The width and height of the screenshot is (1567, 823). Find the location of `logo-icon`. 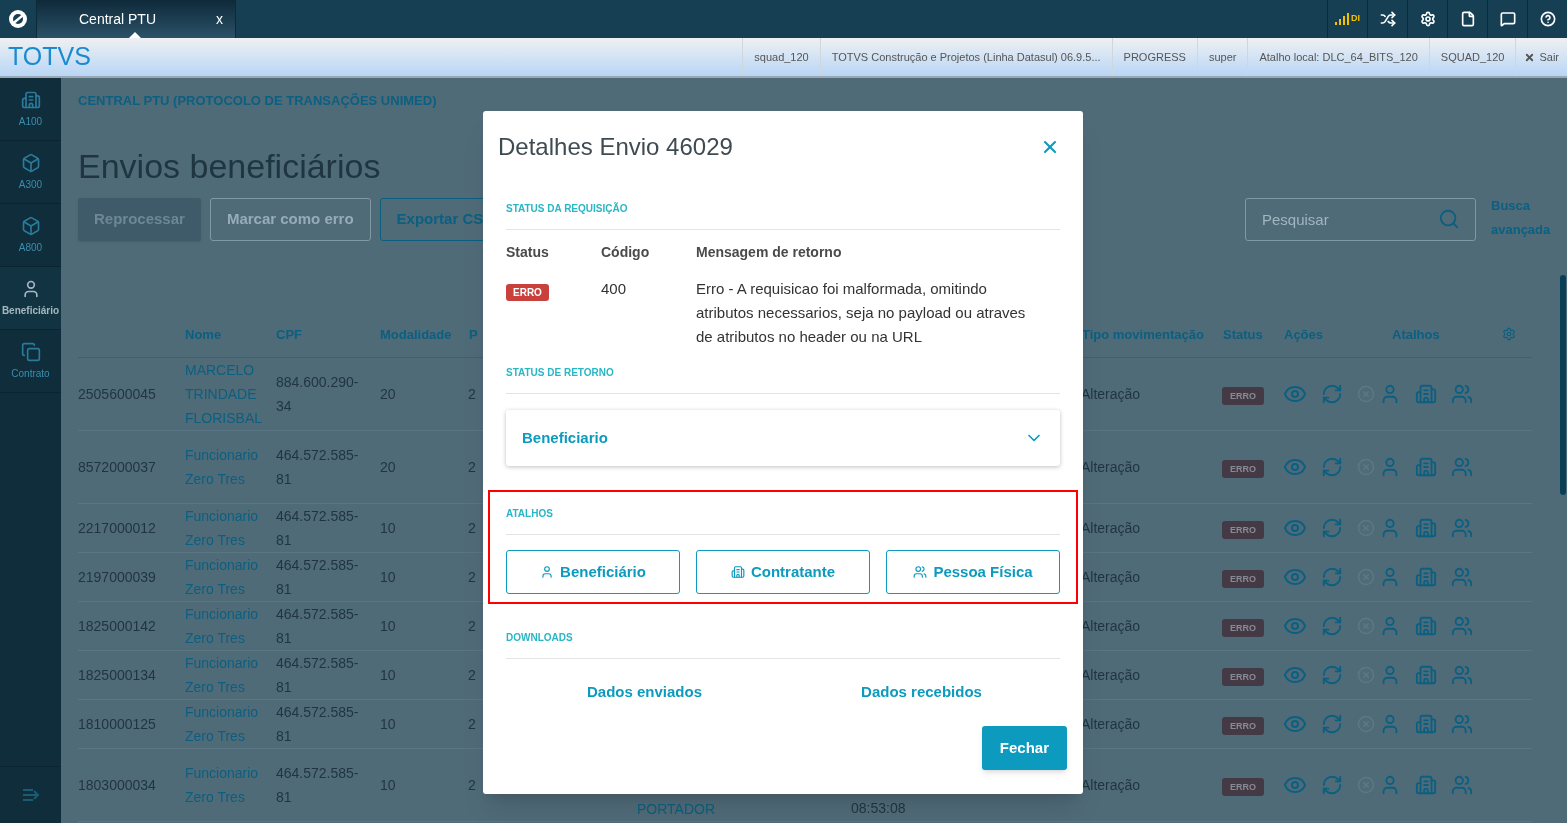

logo-icon is located at coordinates (18, 19).